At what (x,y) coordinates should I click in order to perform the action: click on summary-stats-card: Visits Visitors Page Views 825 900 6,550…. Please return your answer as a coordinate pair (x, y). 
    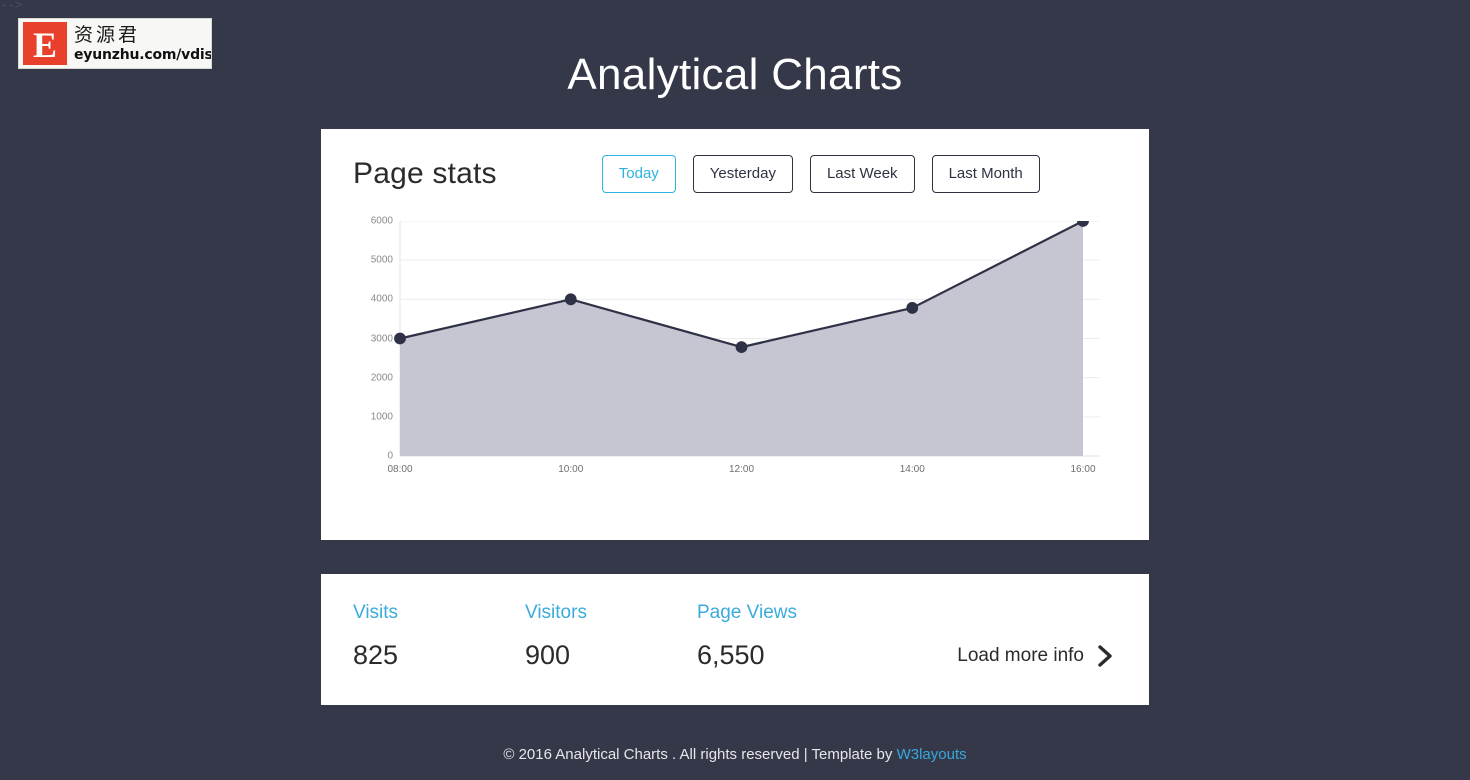
    Looking at the image, I should click on (735, 639).